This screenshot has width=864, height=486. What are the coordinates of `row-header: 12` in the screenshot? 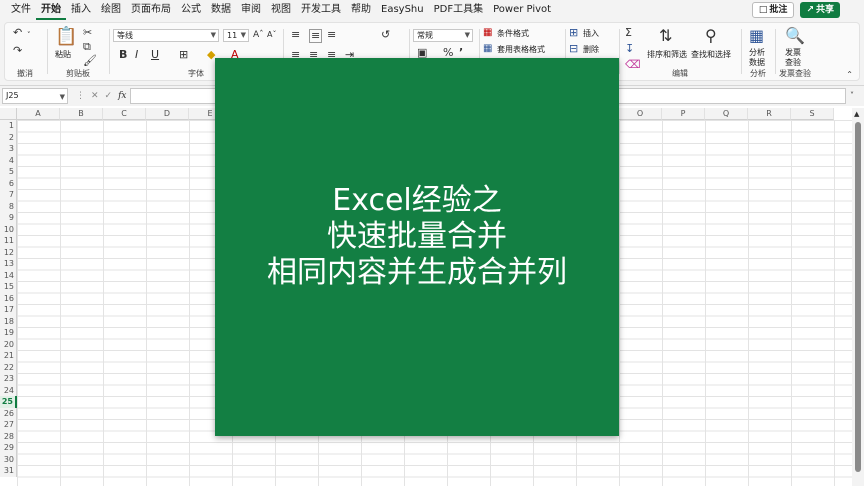 It's located at (8, 252).